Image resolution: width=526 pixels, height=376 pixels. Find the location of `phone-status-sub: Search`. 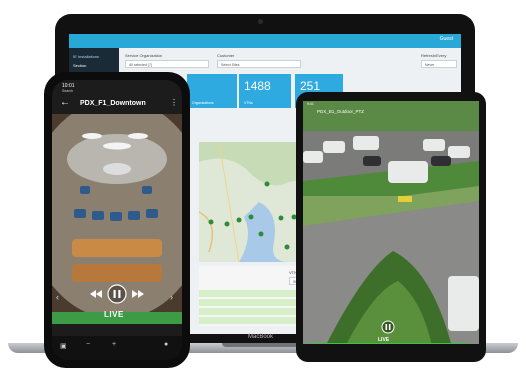

phone-status-sub: Search is located at coordinates (68, 91).